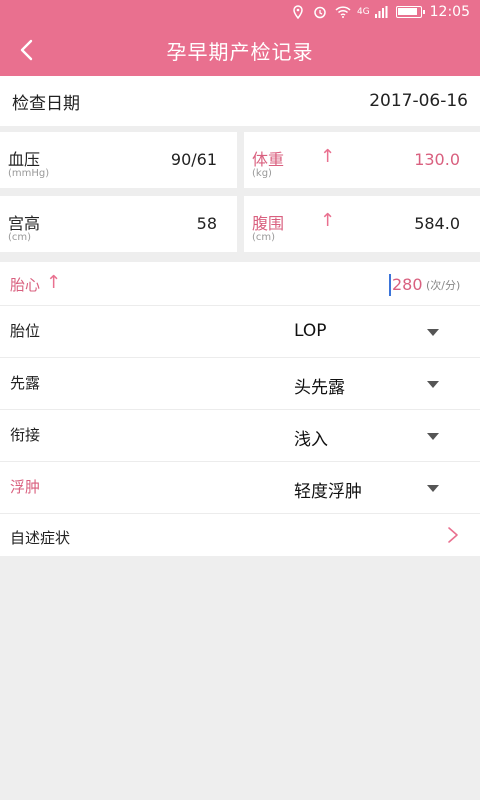 This screenshot has width=480, height=800. What do you see at coordinates (343, 12) in the screenshot?
I see `wifi-icon` at bounding box center [343, 12].